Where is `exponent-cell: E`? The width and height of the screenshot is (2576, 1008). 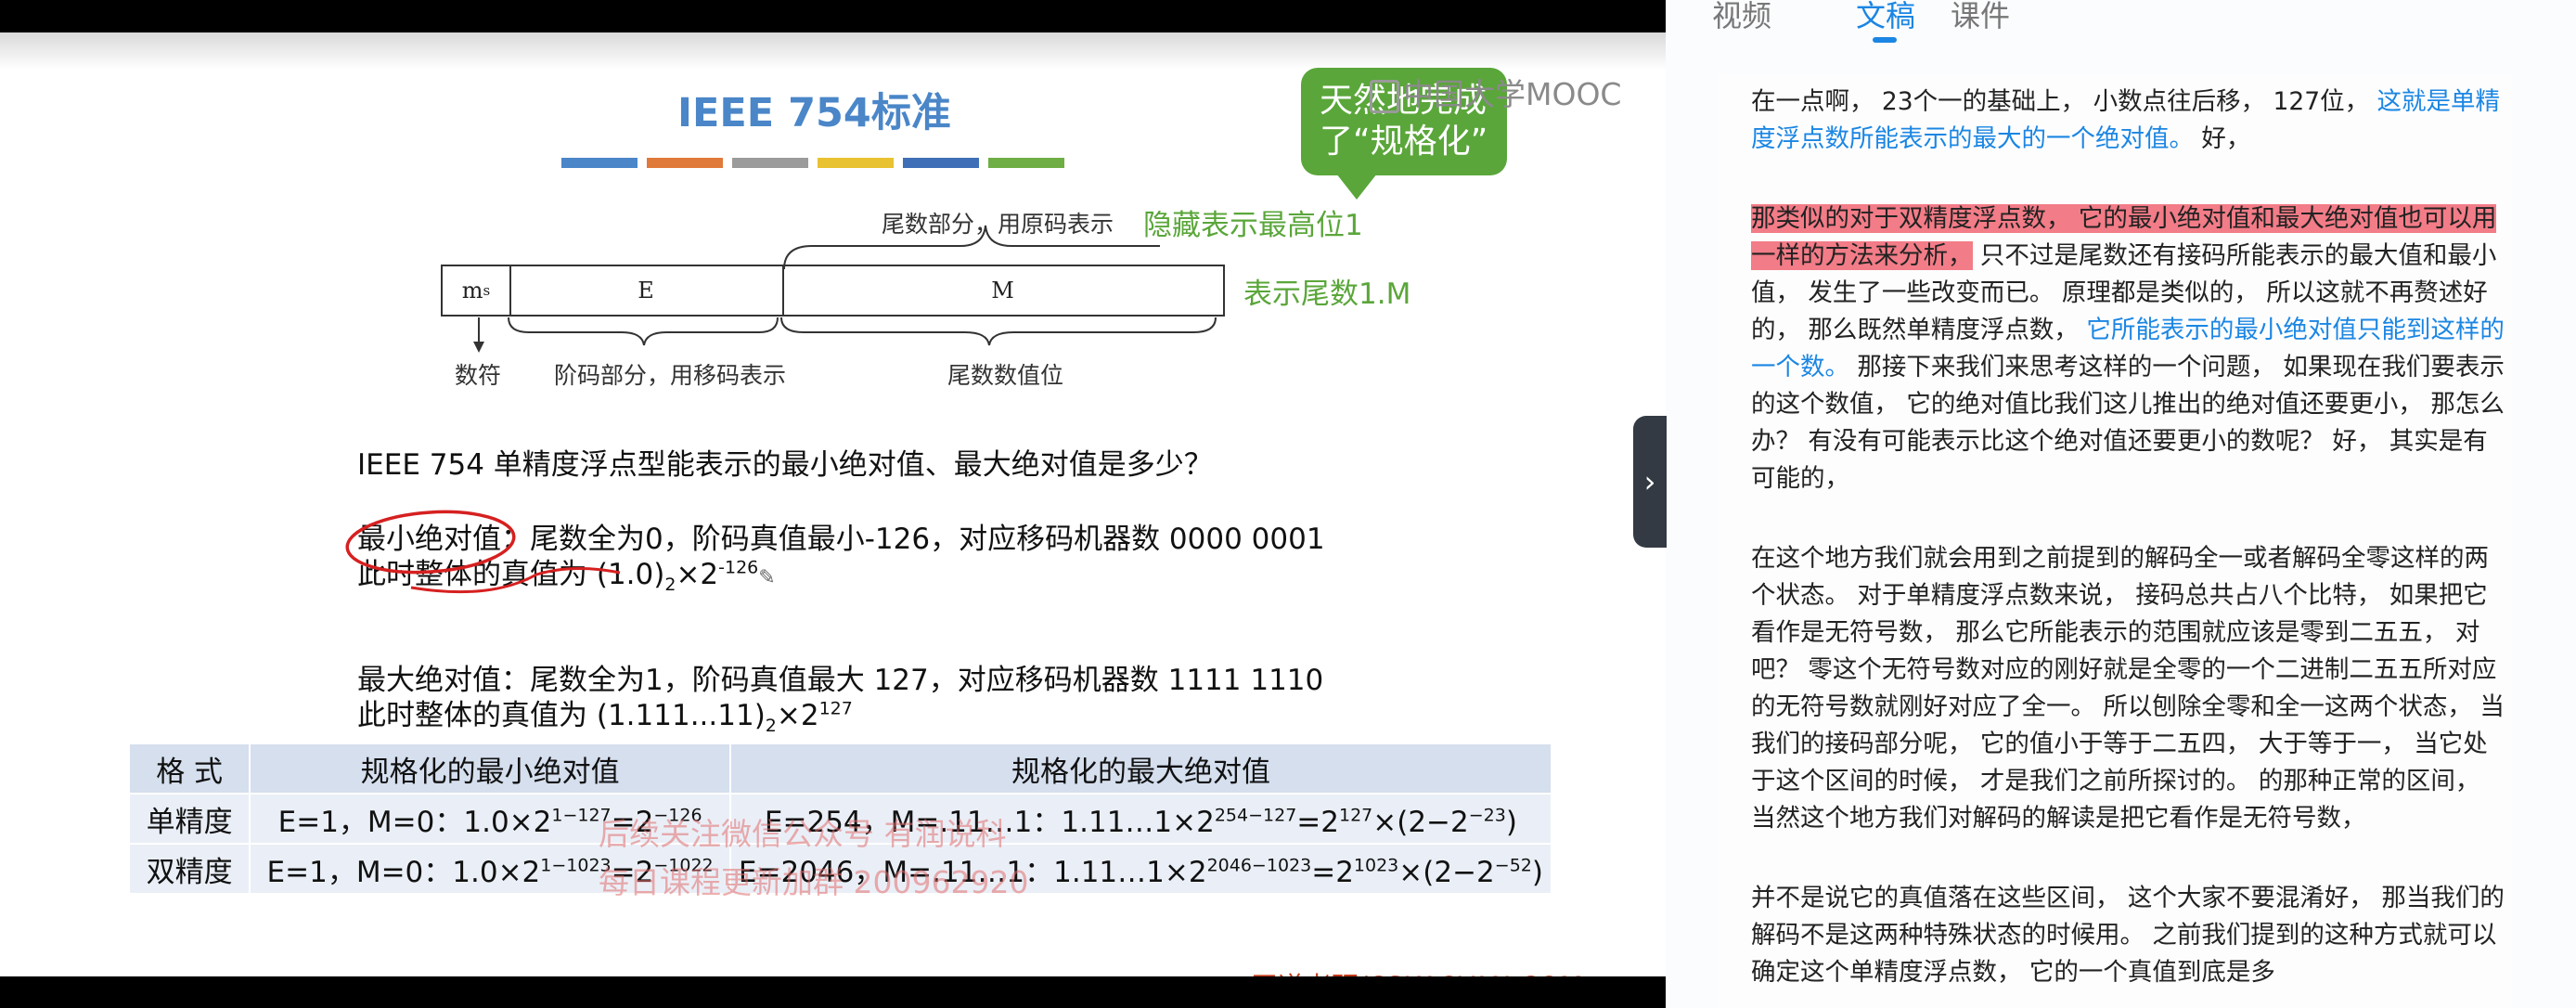 exponent-cell: E is located at coordinates (646, 290).